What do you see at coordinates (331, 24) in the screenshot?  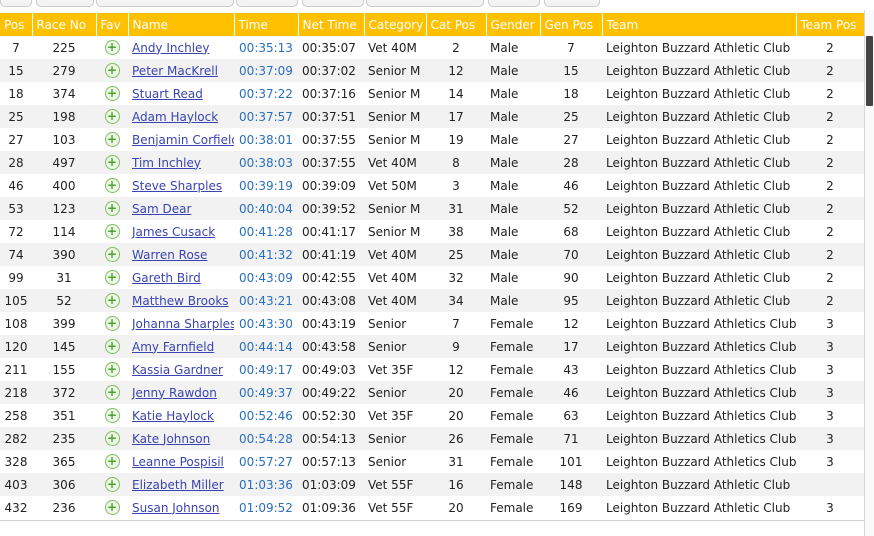 I see `header-net-time: Net Time` at bounding box center [331, 24].